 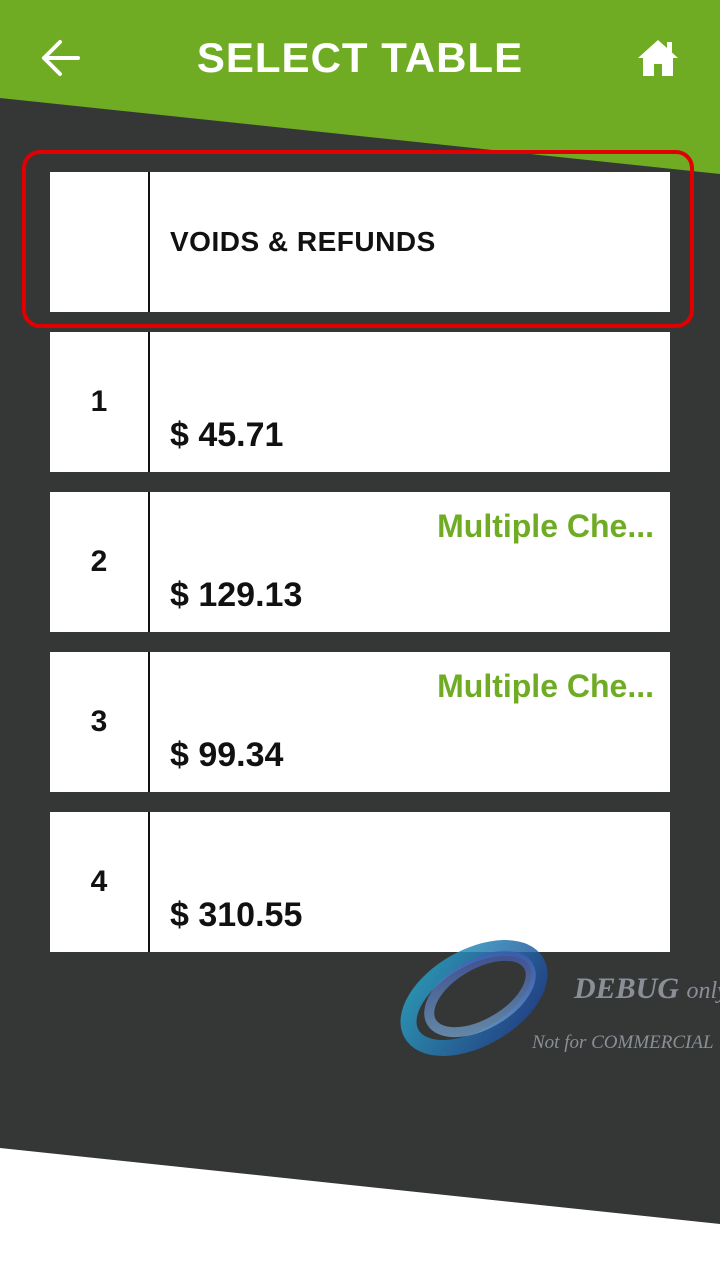 I want to click on table-row-voids-refunds: VOIDS & REFUNDS, so click(x=360, y=242).